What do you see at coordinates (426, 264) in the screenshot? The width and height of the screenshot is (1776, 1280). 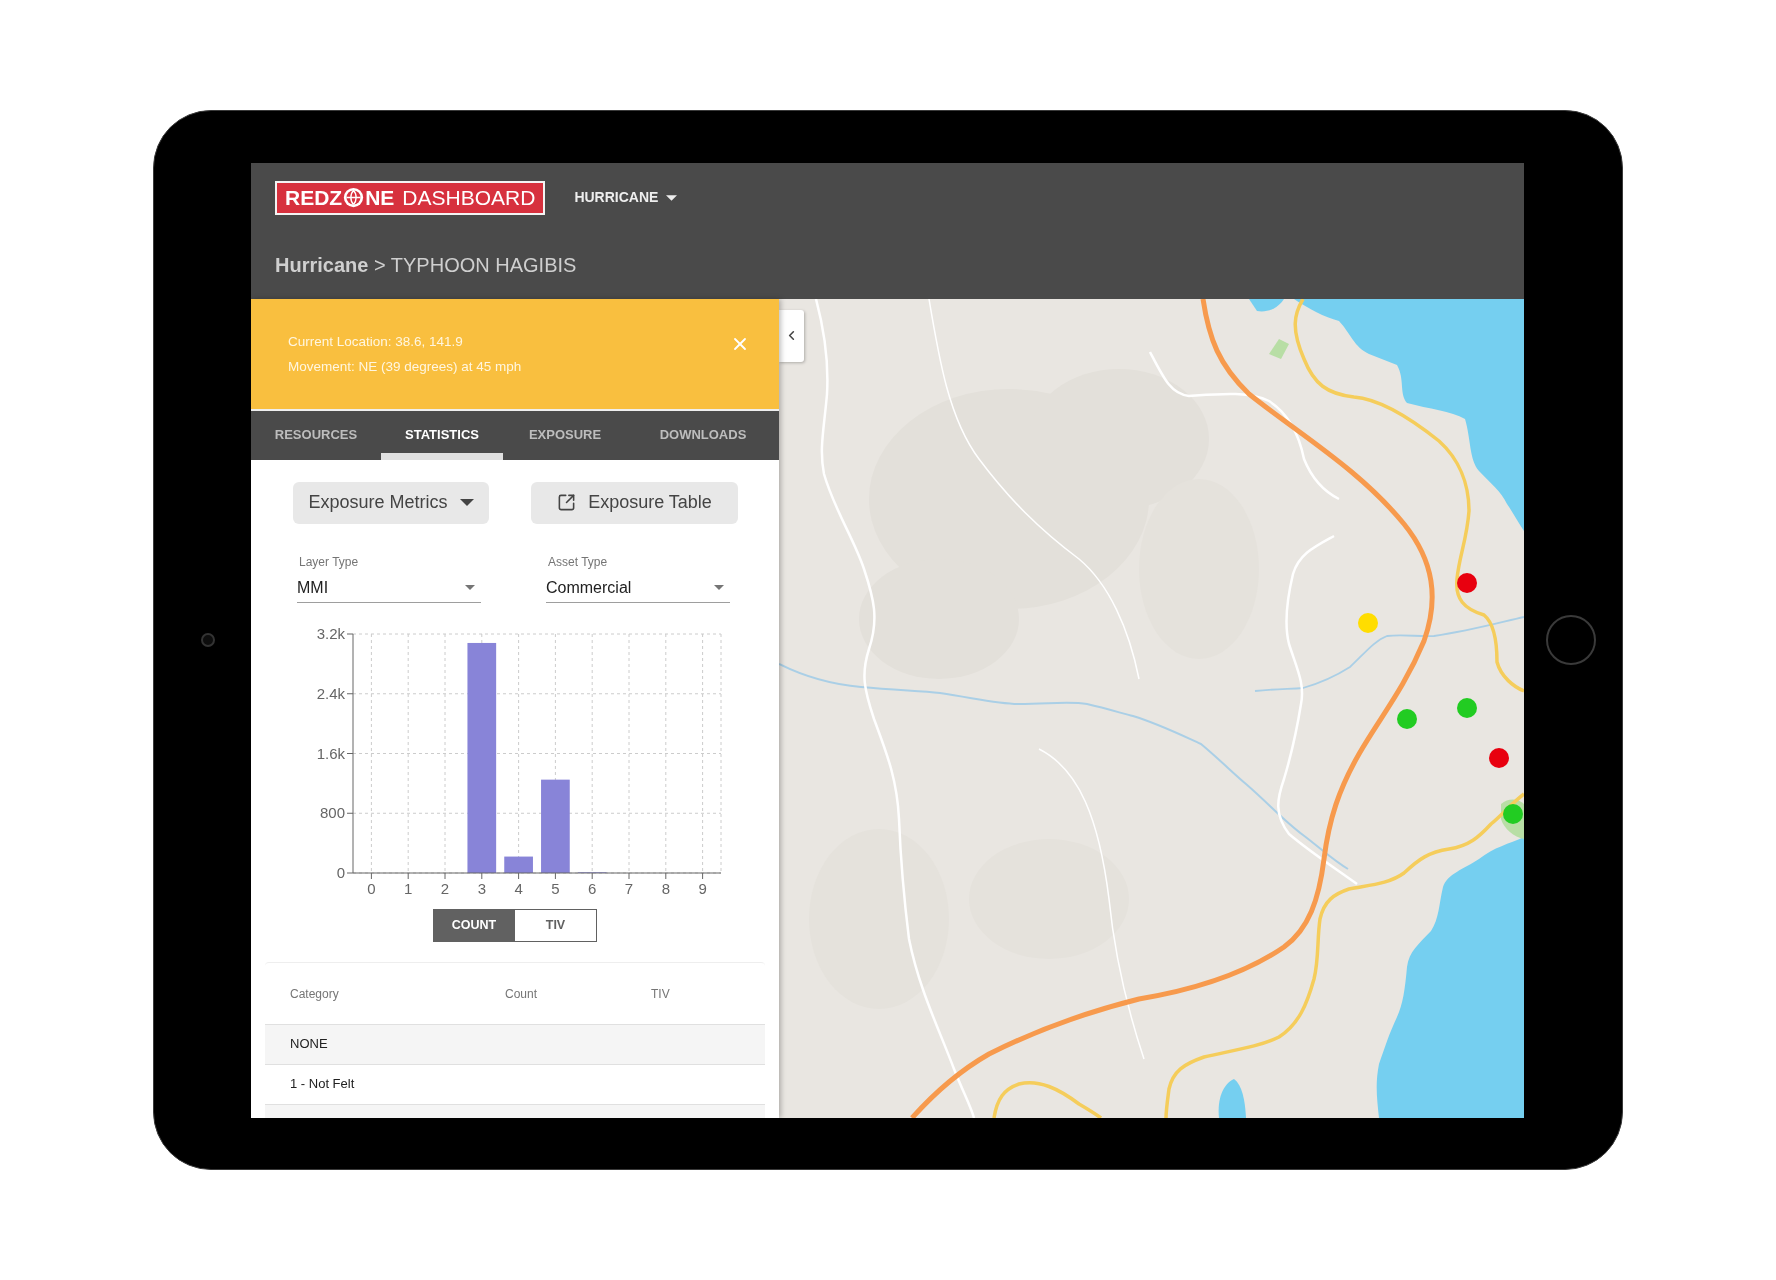 I see `breadcrumb: Hurricane > TYPHOON HAGIBIS` at bounding box center [426, 264].